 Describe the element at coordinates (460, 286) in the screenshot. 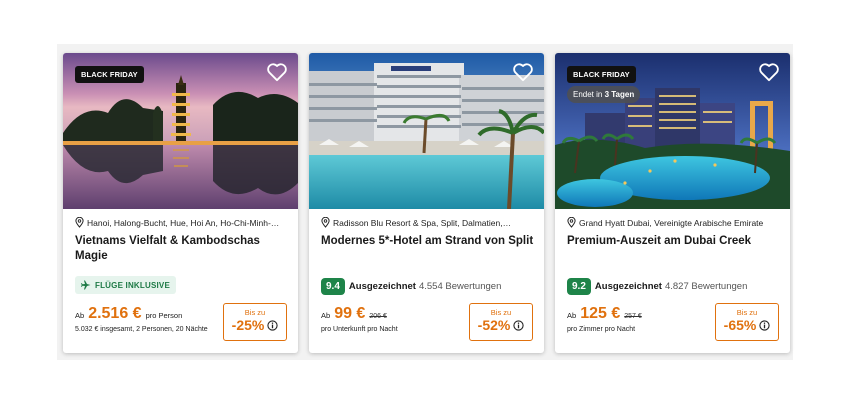

I see `rating-count: 4.554 Bewertungen` at that location.